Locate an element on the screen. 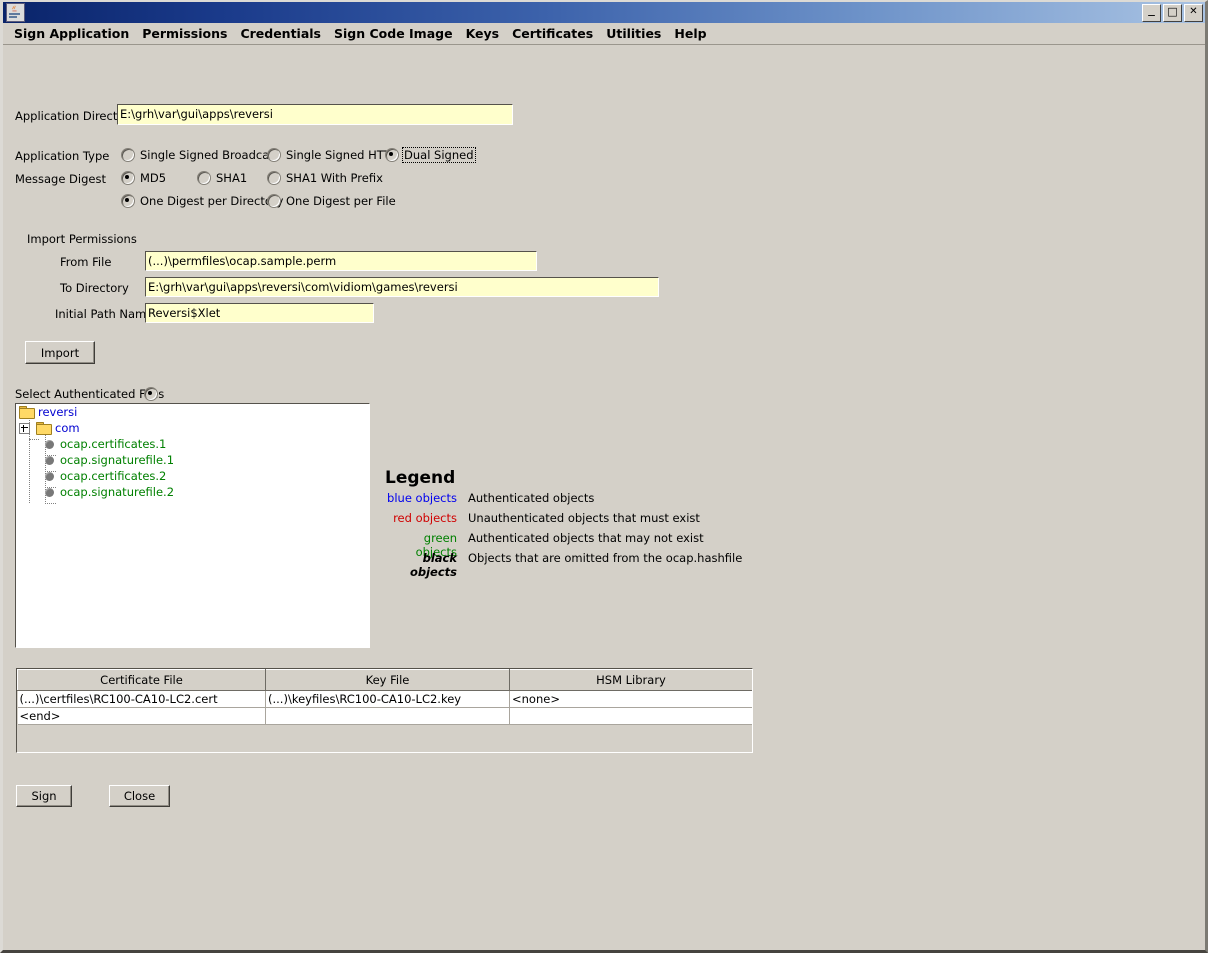  java-cup-glyph is located at coordinates (14, 8).